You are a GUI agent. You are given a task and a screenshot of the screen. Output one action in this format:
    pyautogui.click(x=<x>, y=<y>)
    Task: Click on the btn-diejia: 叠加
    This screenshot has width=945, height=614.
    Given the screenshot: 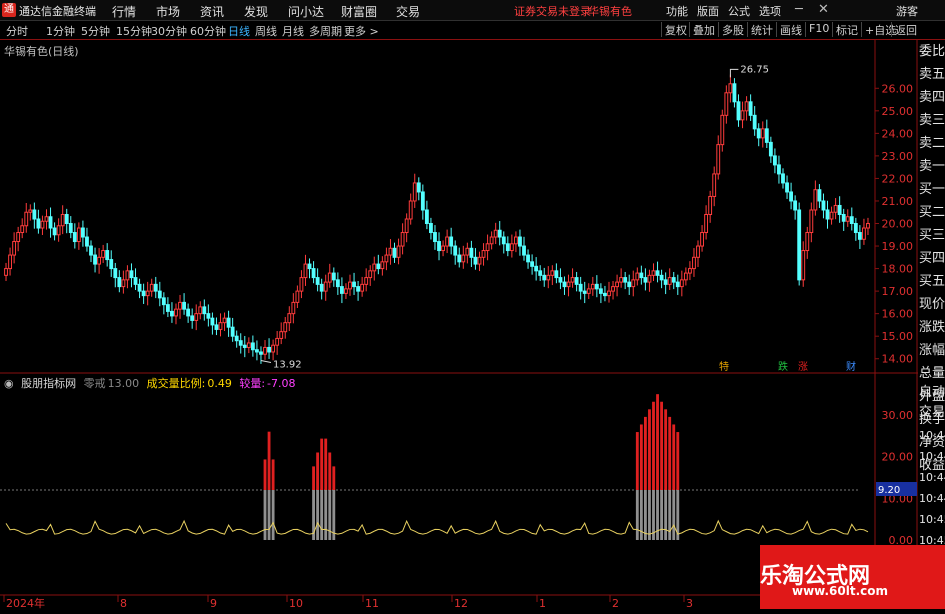 What is the action you would take?
    pyautogui.click(x=702, y=29)
    